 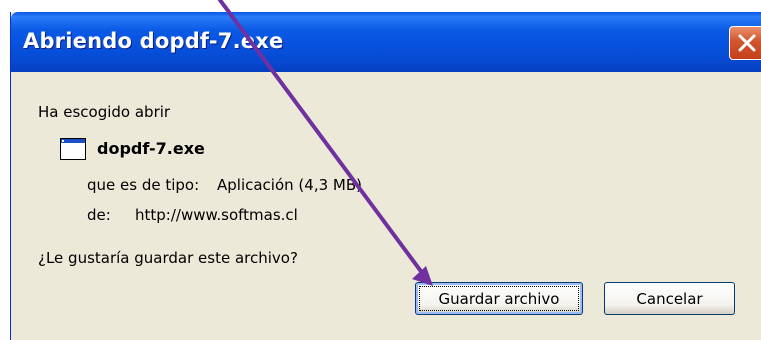 I want to click on intro-text: Ha escogido abrir, so click(x=104, y=112).